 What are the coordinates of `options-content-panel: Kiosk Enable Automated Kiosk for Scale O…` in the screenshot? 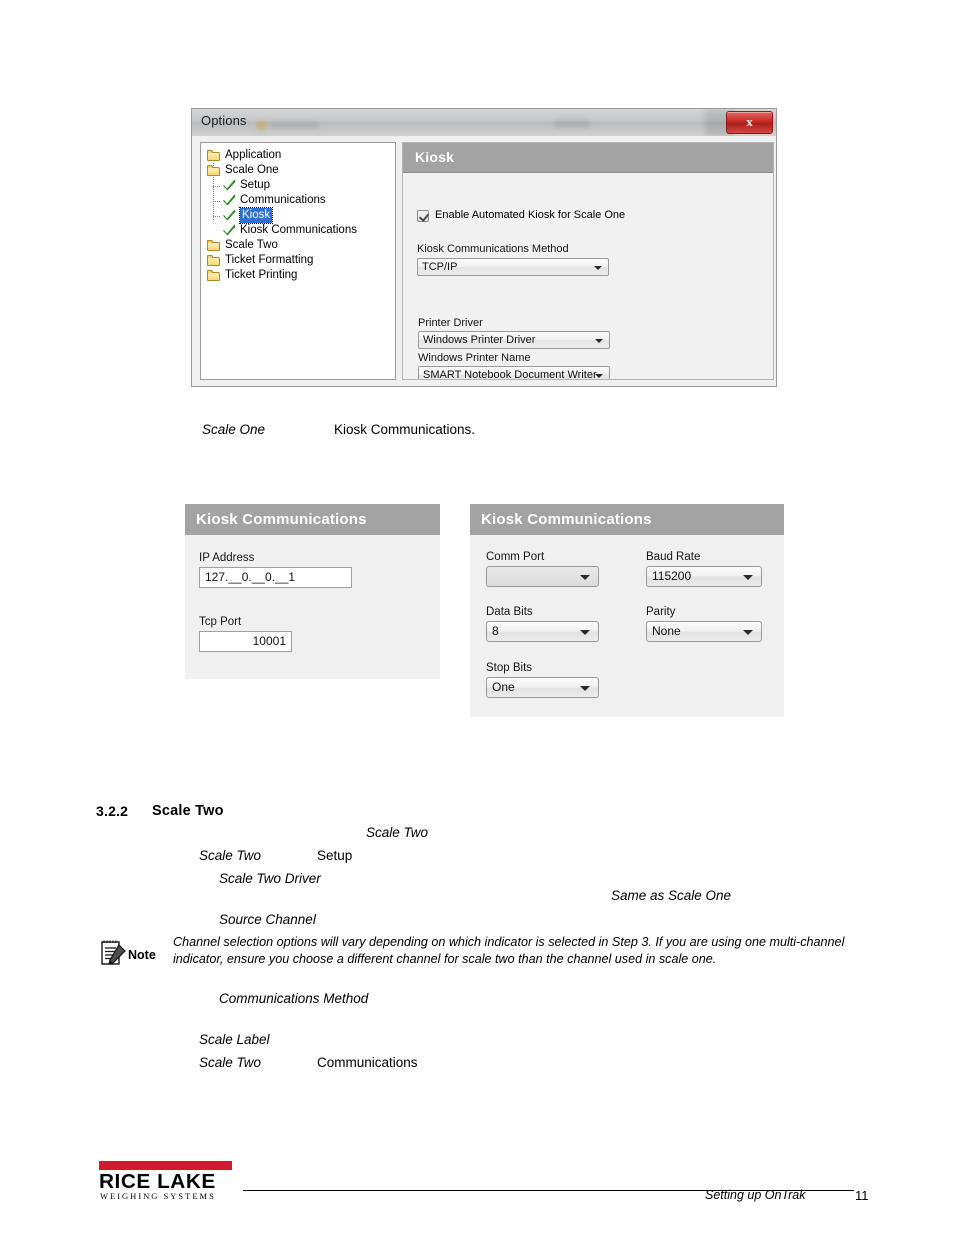 It's located at (588, 261).